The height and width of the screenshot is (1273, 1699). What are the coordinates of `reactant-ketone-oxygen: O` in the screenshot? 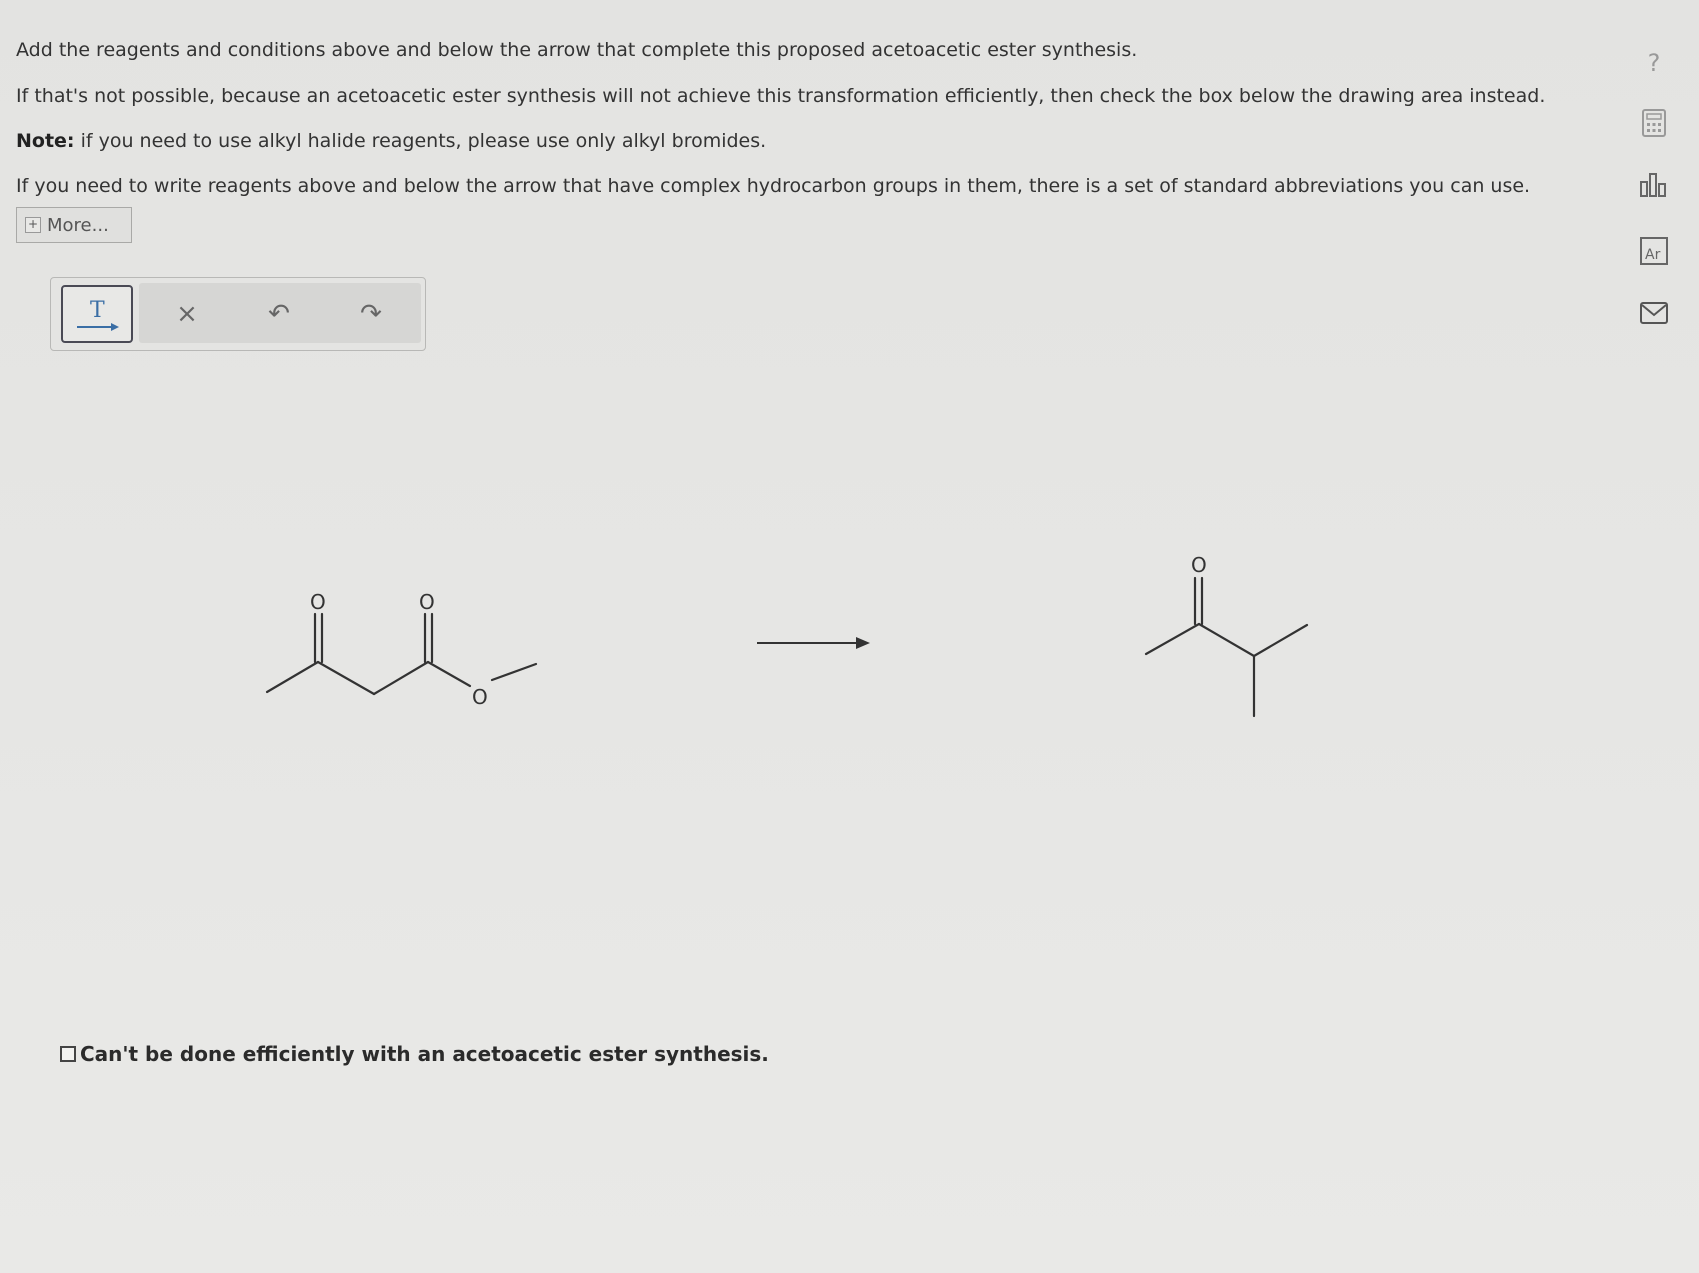 It's located at (318, 602).